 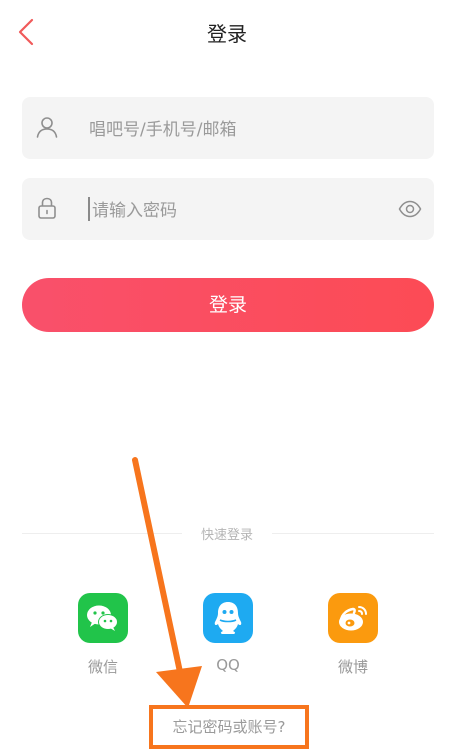 What do you see at coordinates (226, 535) in the screenshot?
I see `quick-login-label: 快速登录` at bounding box center [226, 535].